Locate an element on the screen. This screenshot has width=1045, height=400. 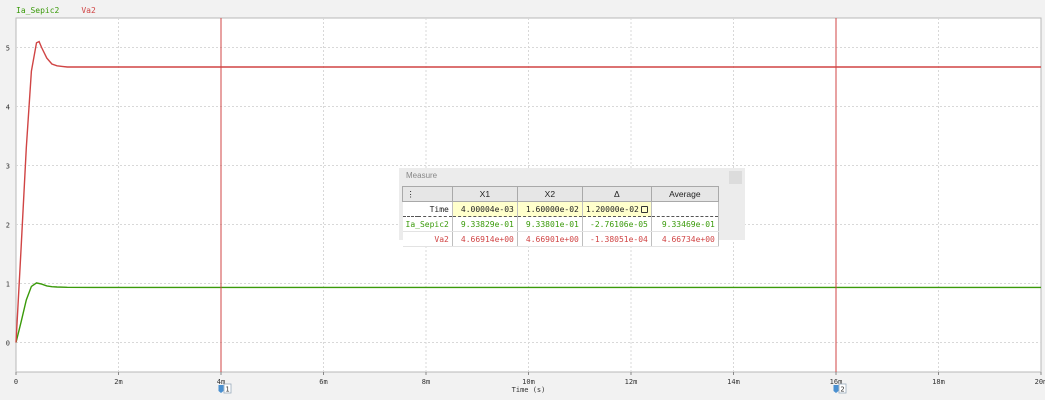
y-tick-label: 4 is located at coordinates (8, 108).